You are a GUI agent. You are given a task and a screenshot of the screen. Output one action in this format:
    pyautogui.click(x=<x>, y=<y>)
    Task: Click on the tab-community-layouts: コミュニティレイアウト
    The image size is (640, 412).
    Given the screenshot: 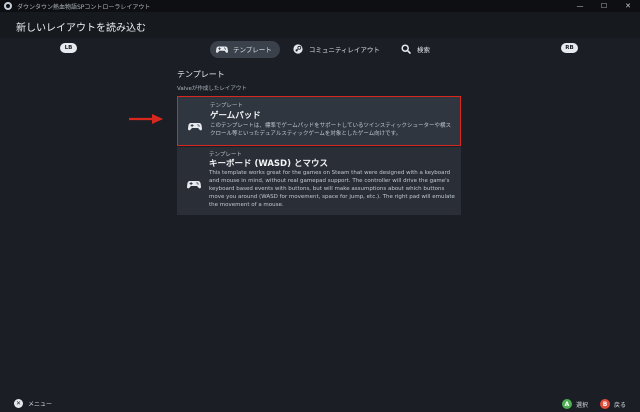 What is the action you would take?
    pyautogui.click(x=337, y=49)
    